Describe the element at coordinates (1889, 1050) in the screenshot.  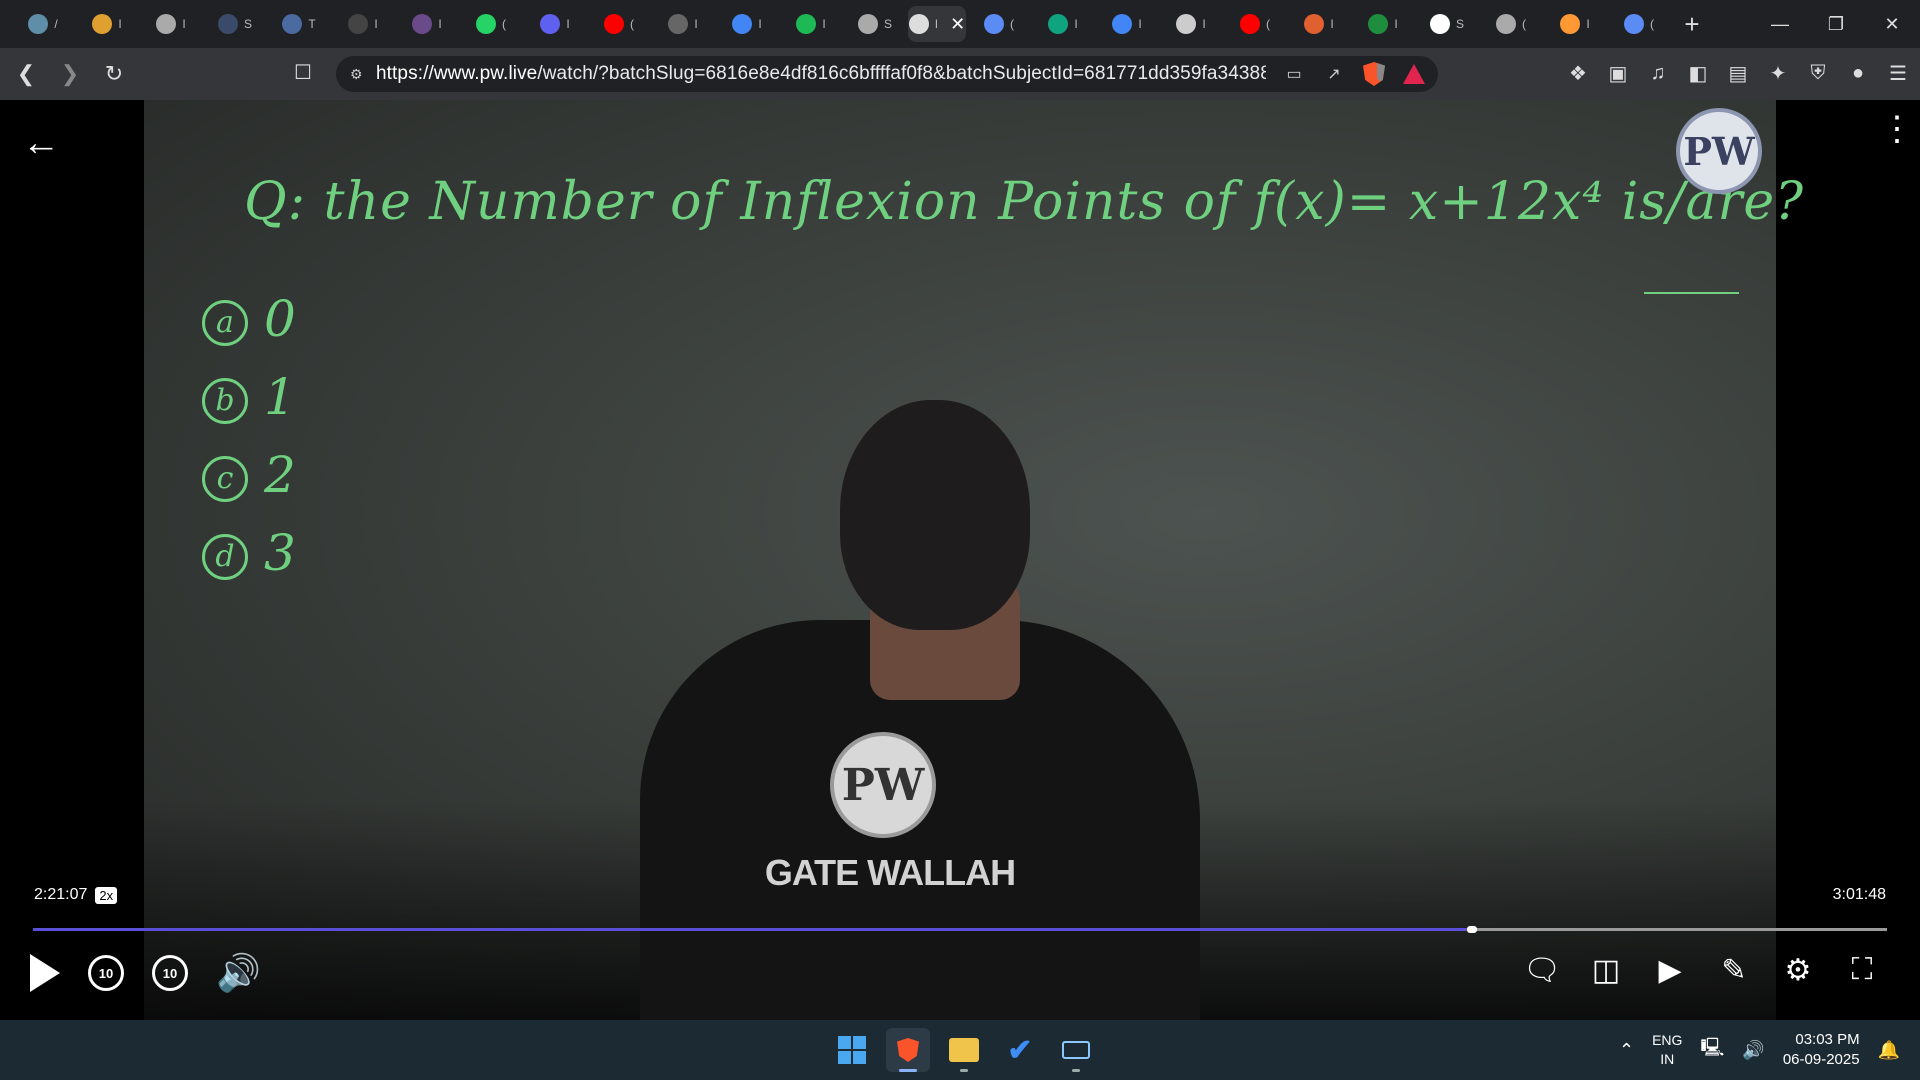
I see `notification-bell-icon: 🔔` at that location.